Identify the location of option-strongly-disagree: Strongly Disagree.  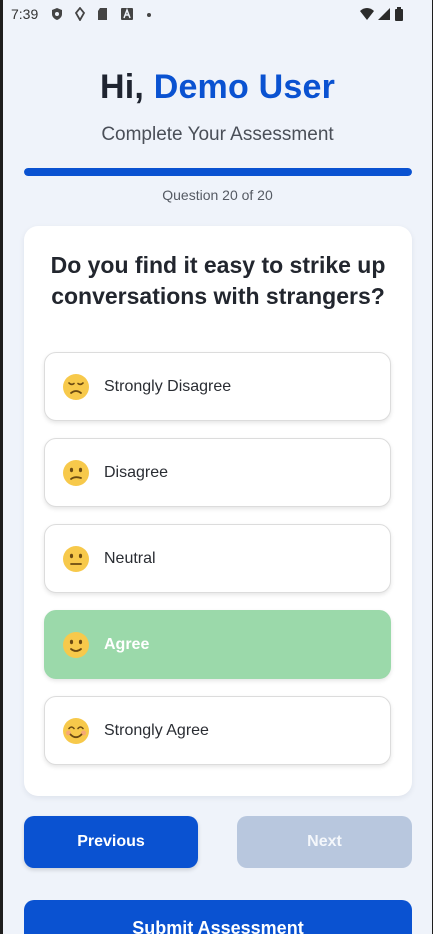
(217, 386).